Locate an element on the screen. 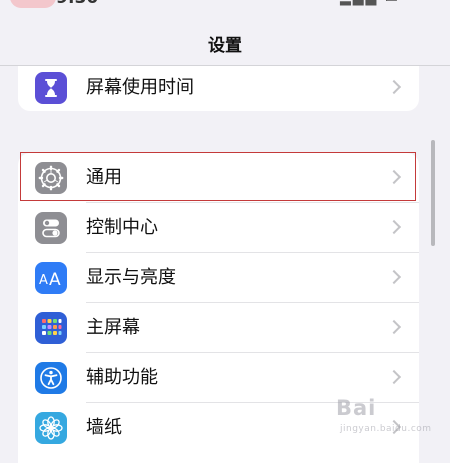 This screenshot has height=463, width=450. toggle-switches-icon is located at coordinates (51, 228).